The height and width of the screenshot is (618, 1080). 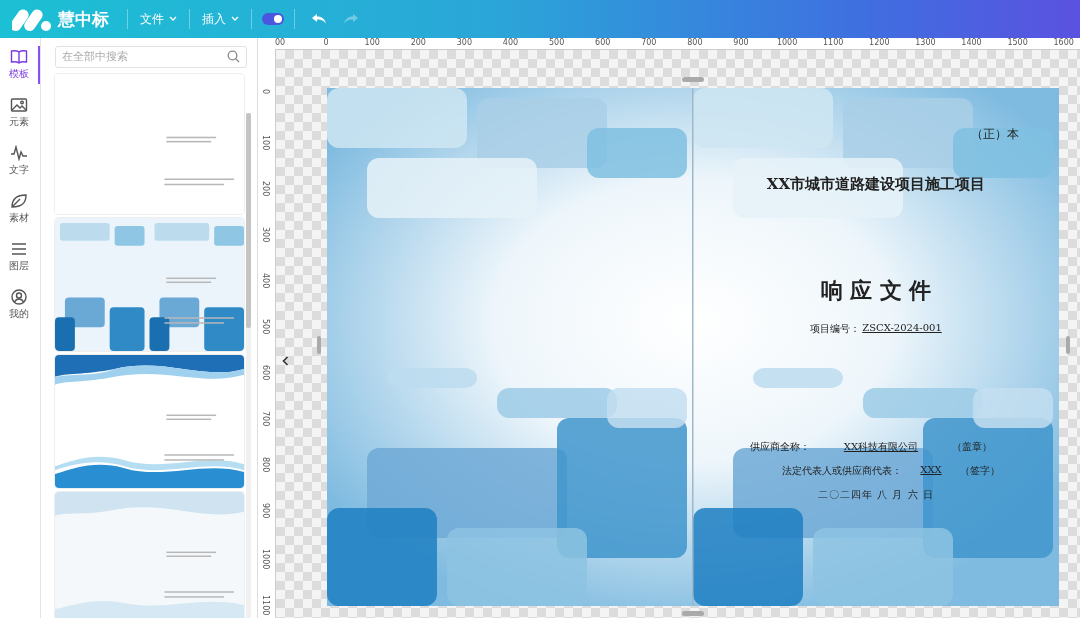 I want to click on field-label: 项目编号：, so click(x=835, y=329).